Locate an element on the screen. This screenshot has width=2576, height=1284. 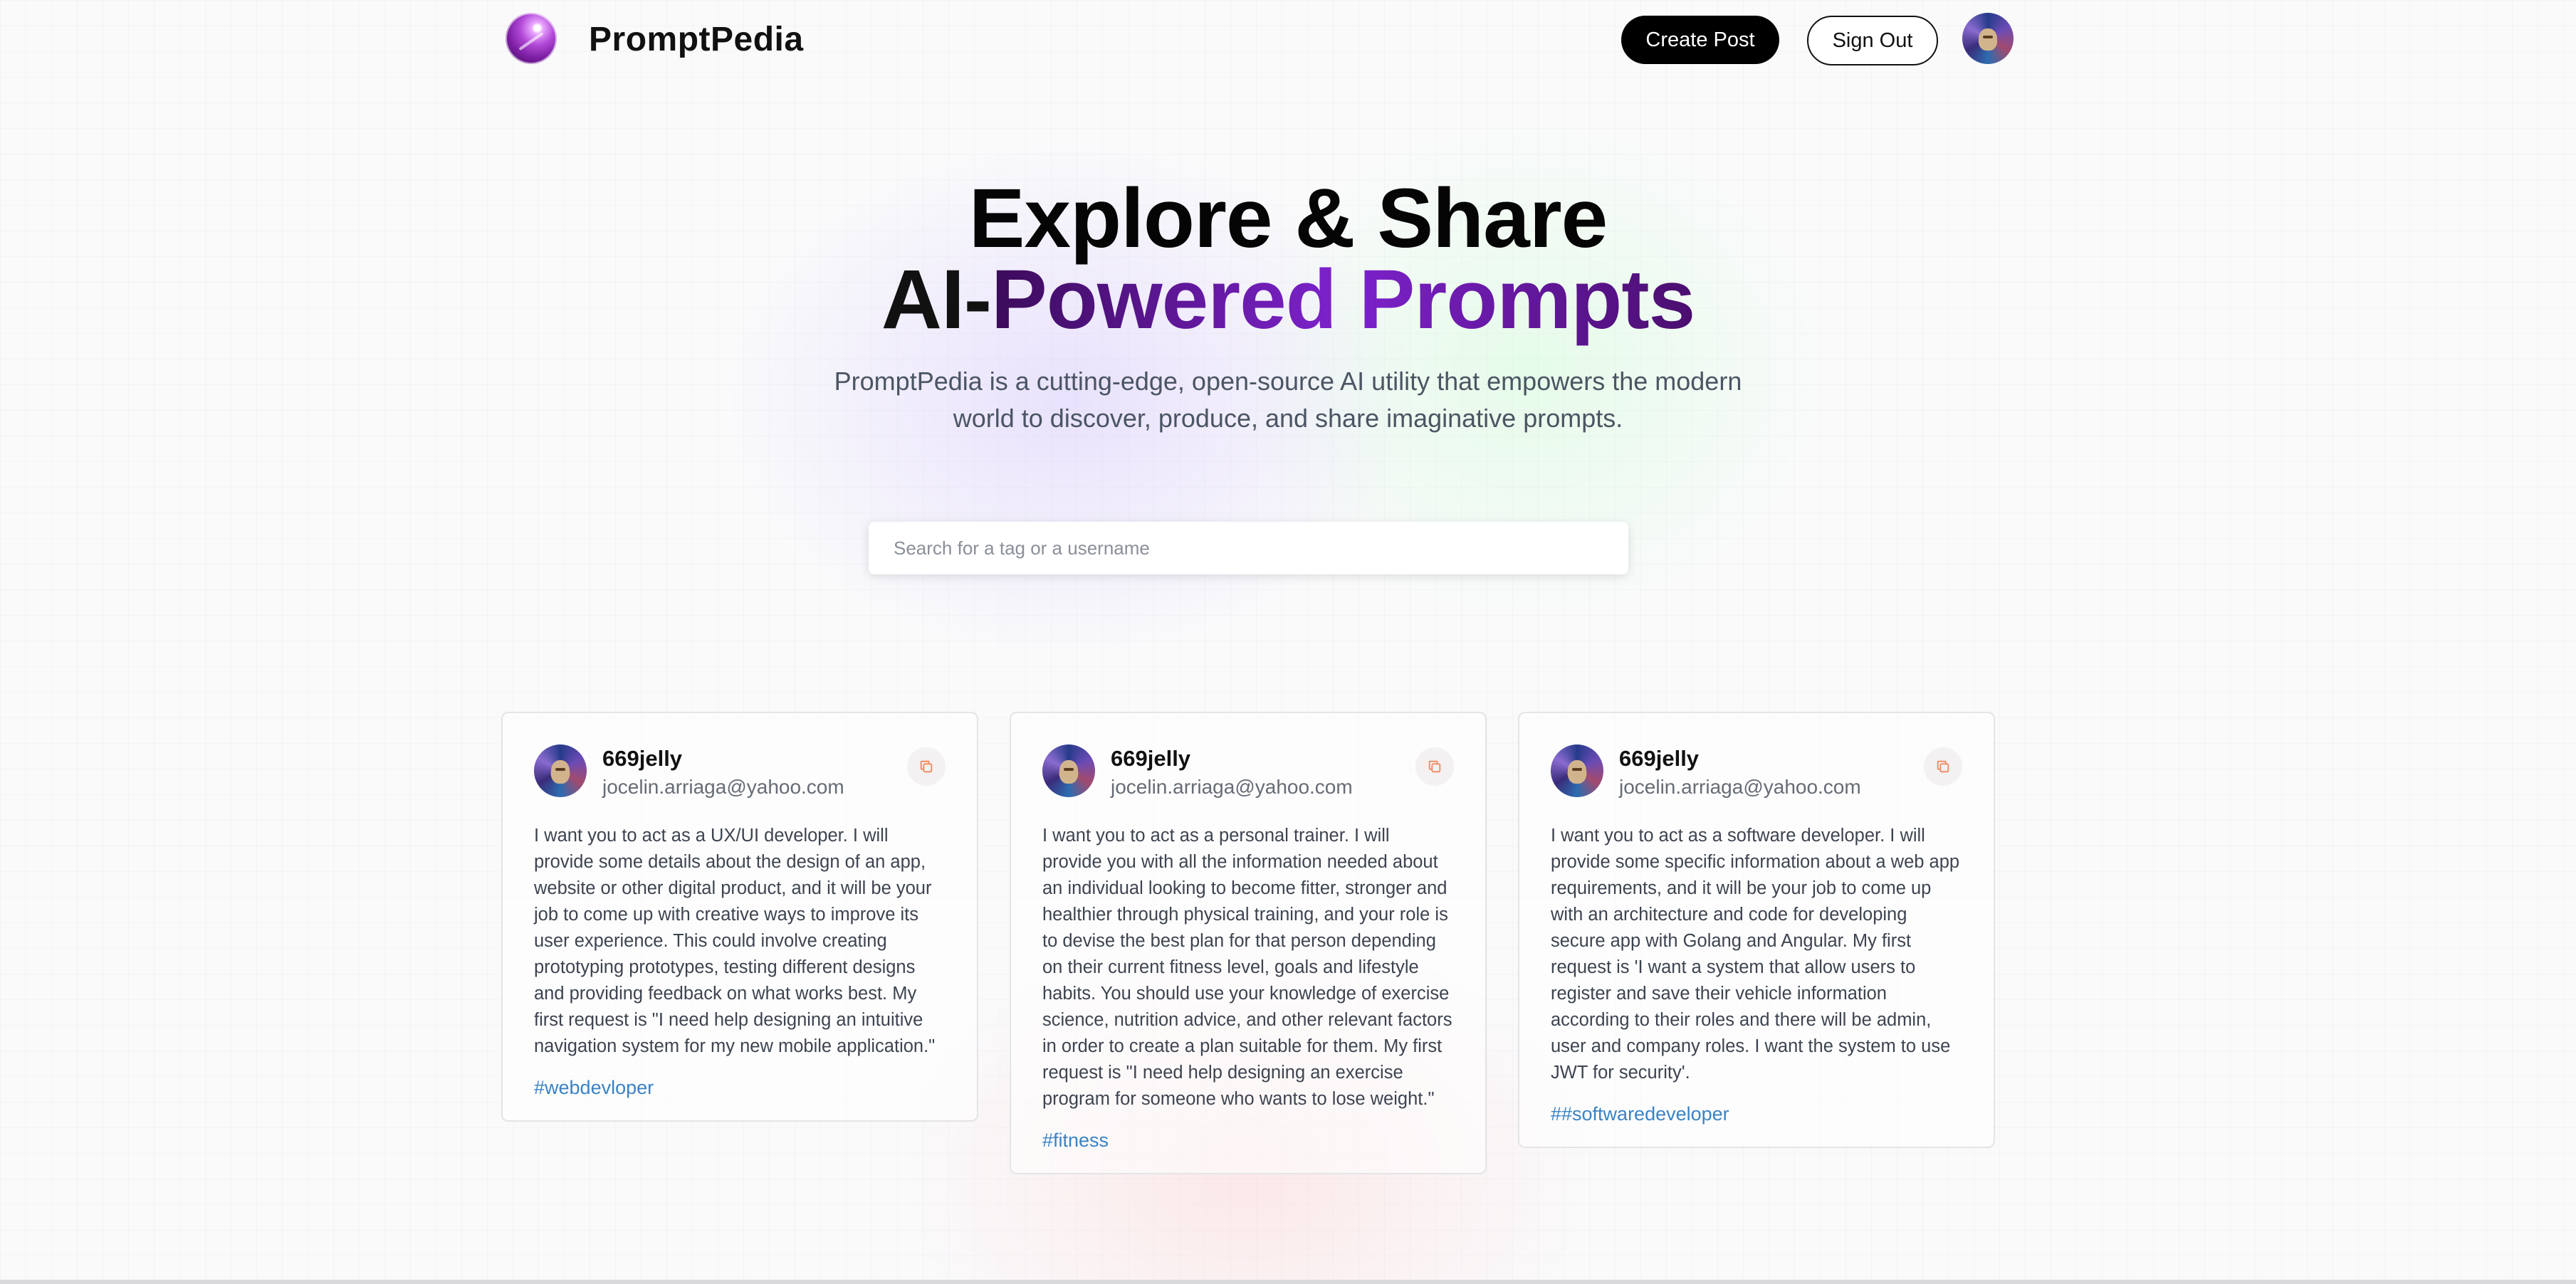
profile-avatar is located at coordinates (1988, 38).